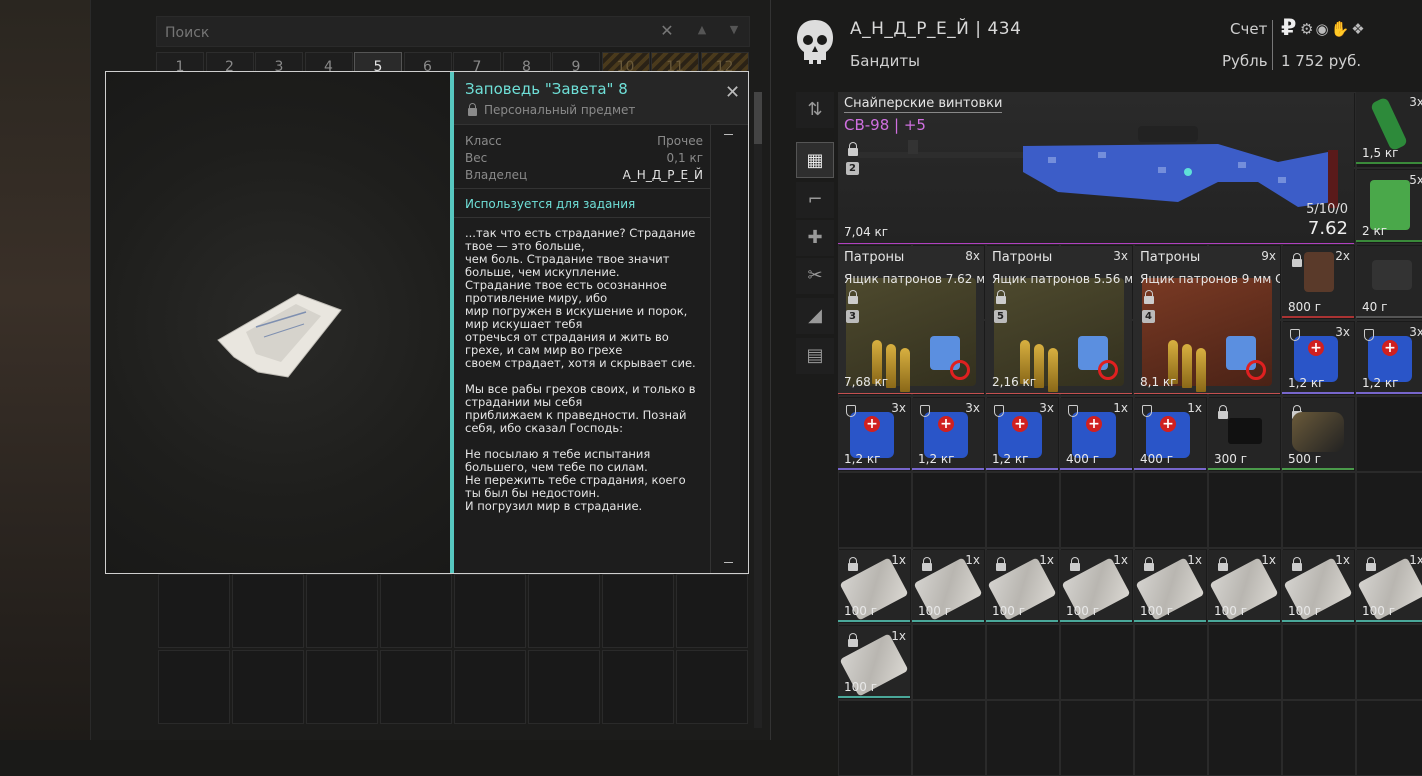 This screenshot has height=776, width=1422. I want to click on item-weight: 7,68 кг, so click(866, 382).